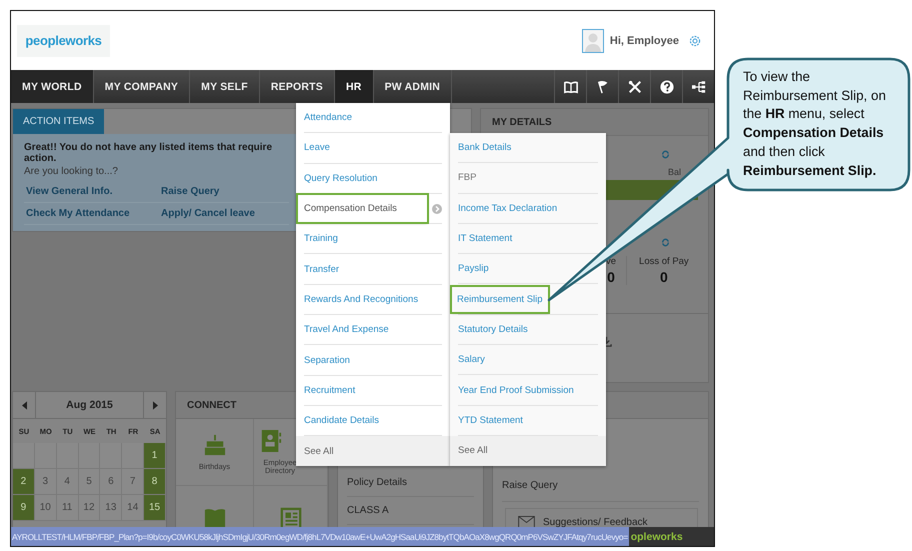  Describe the element at coordinates (71, 171) in the screenshot. I see `action-prompt: Are you looking to...?` at that location.